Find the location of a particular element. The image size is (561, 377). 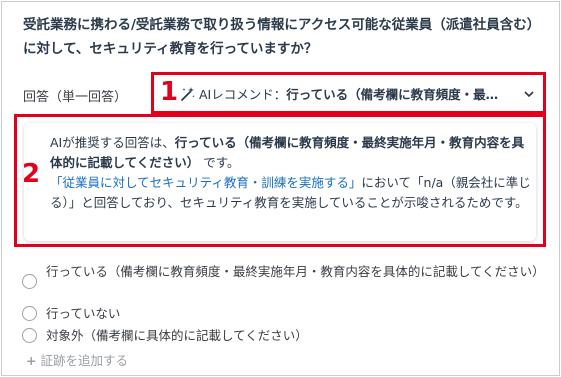

reco-related-question-link: 「従業員に対してセキュリティ教育・訓練を実施する」 is located at coordinates (205, 182).